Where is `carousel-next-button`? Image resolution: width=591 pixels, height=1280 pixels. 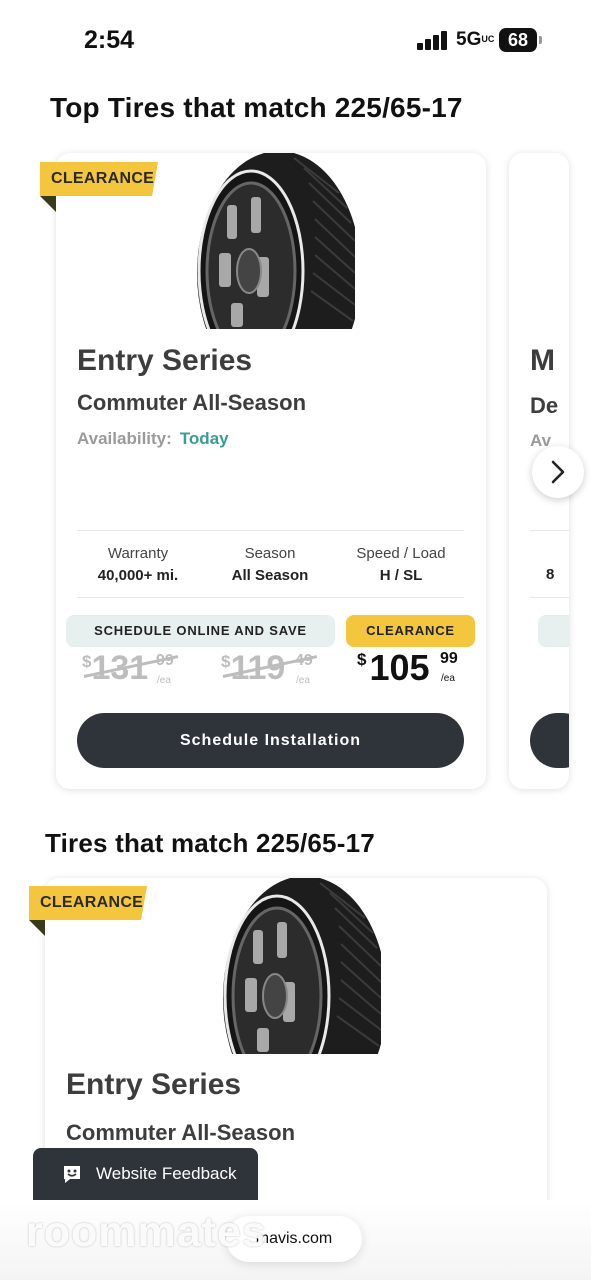
carousel-next-button is located at coordinates (558, 472).